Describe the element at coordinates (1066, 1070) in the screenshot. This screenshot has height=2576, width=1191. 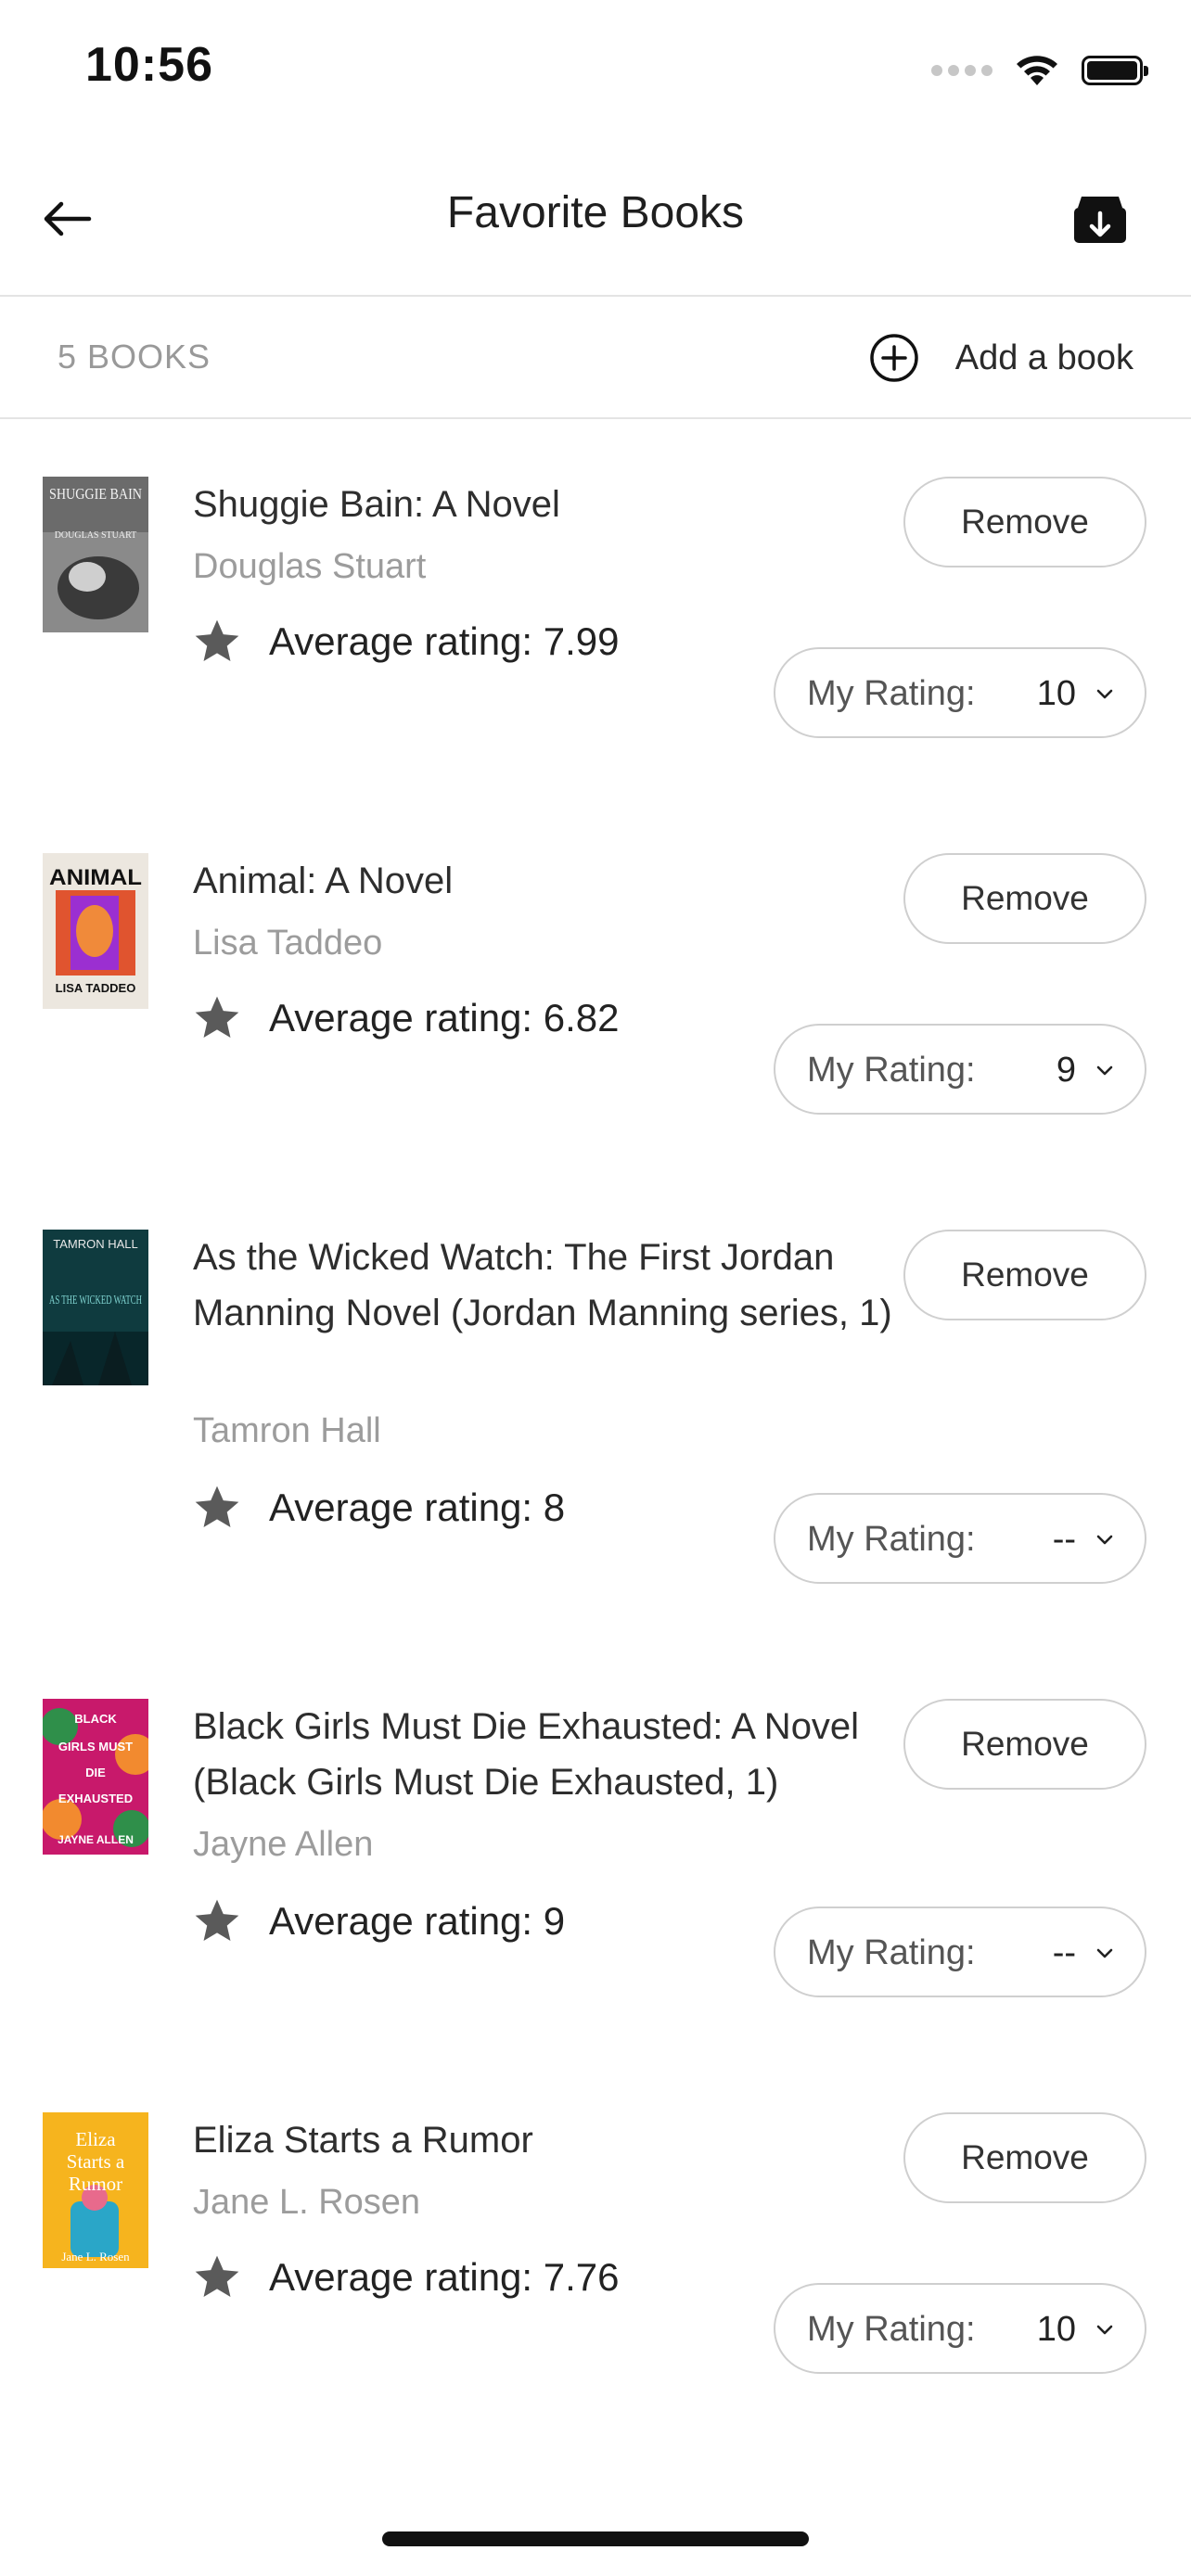
I see `my-rating-value: 9` at that location.